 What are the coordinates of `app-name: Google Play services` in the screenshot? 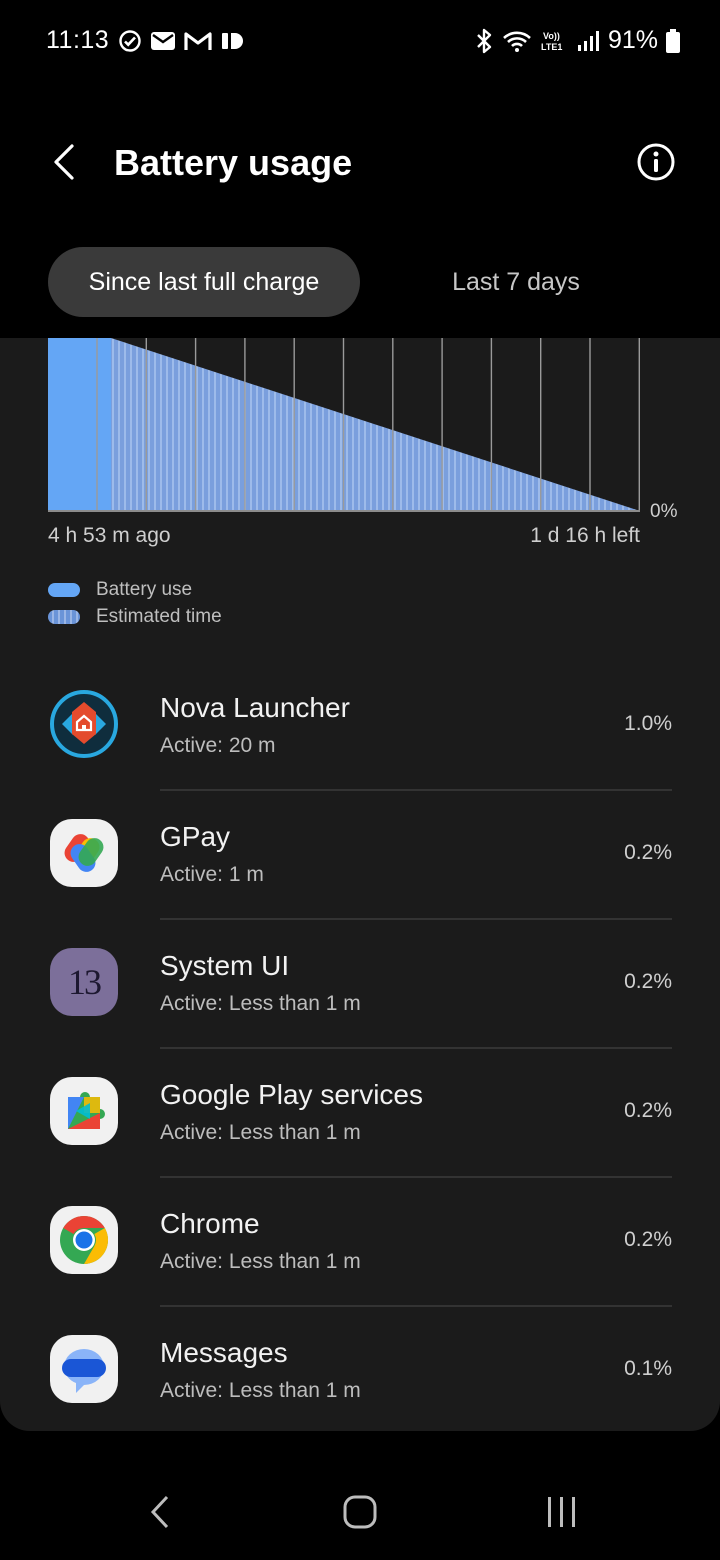 It's located at (292, 1094).